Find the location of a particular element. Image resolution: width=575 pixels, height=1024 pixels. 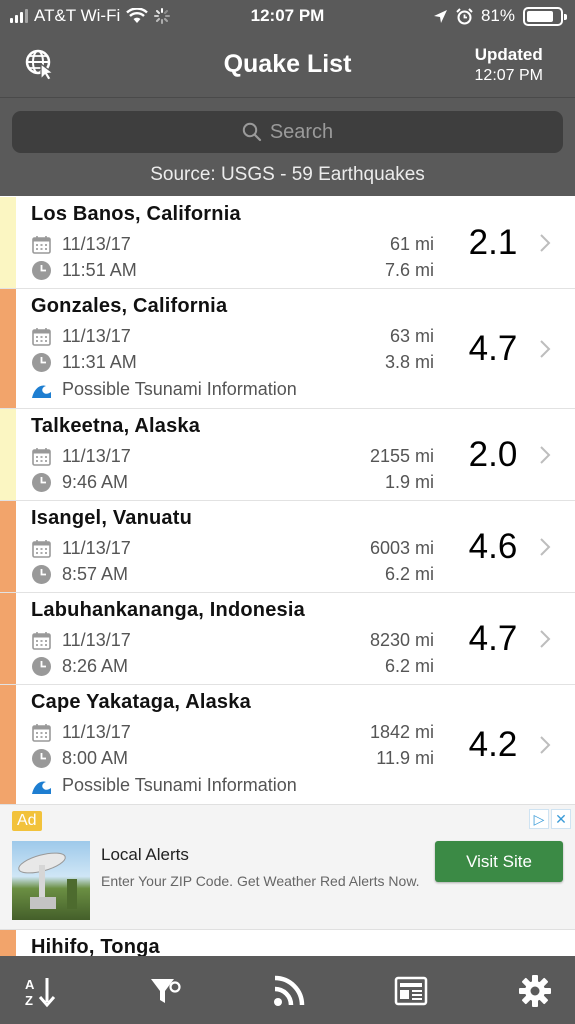

quake-distance: 1842 mi is located at coordinates (401, 731).